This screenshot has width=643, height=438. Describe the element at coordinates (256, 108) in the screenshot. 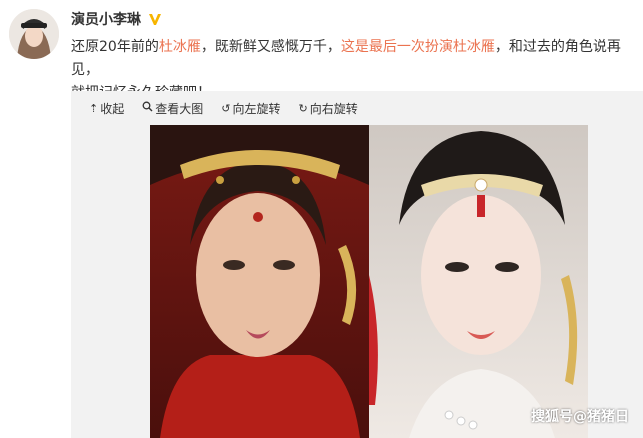

I see `rotate-left-label: 向左旋转` at that location.